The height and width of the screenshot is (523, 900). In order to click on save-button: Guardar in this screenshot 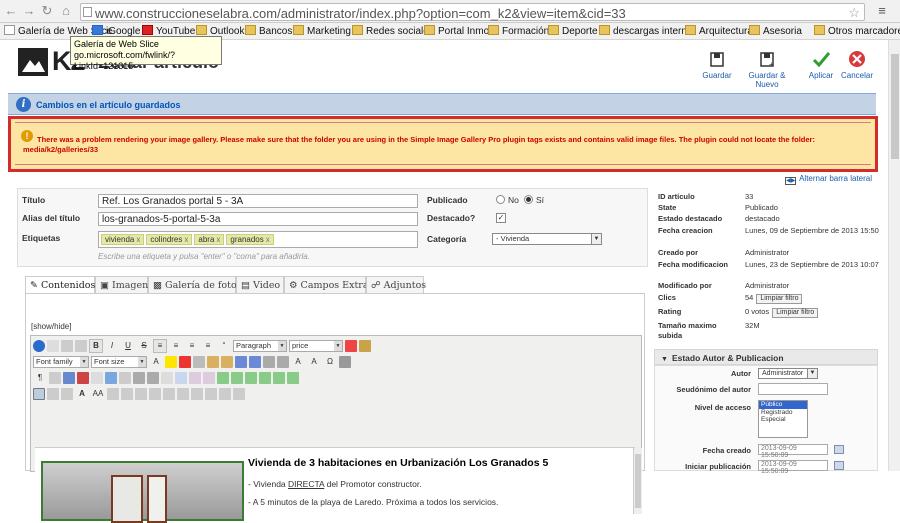, I will do `click(717, 65)`.